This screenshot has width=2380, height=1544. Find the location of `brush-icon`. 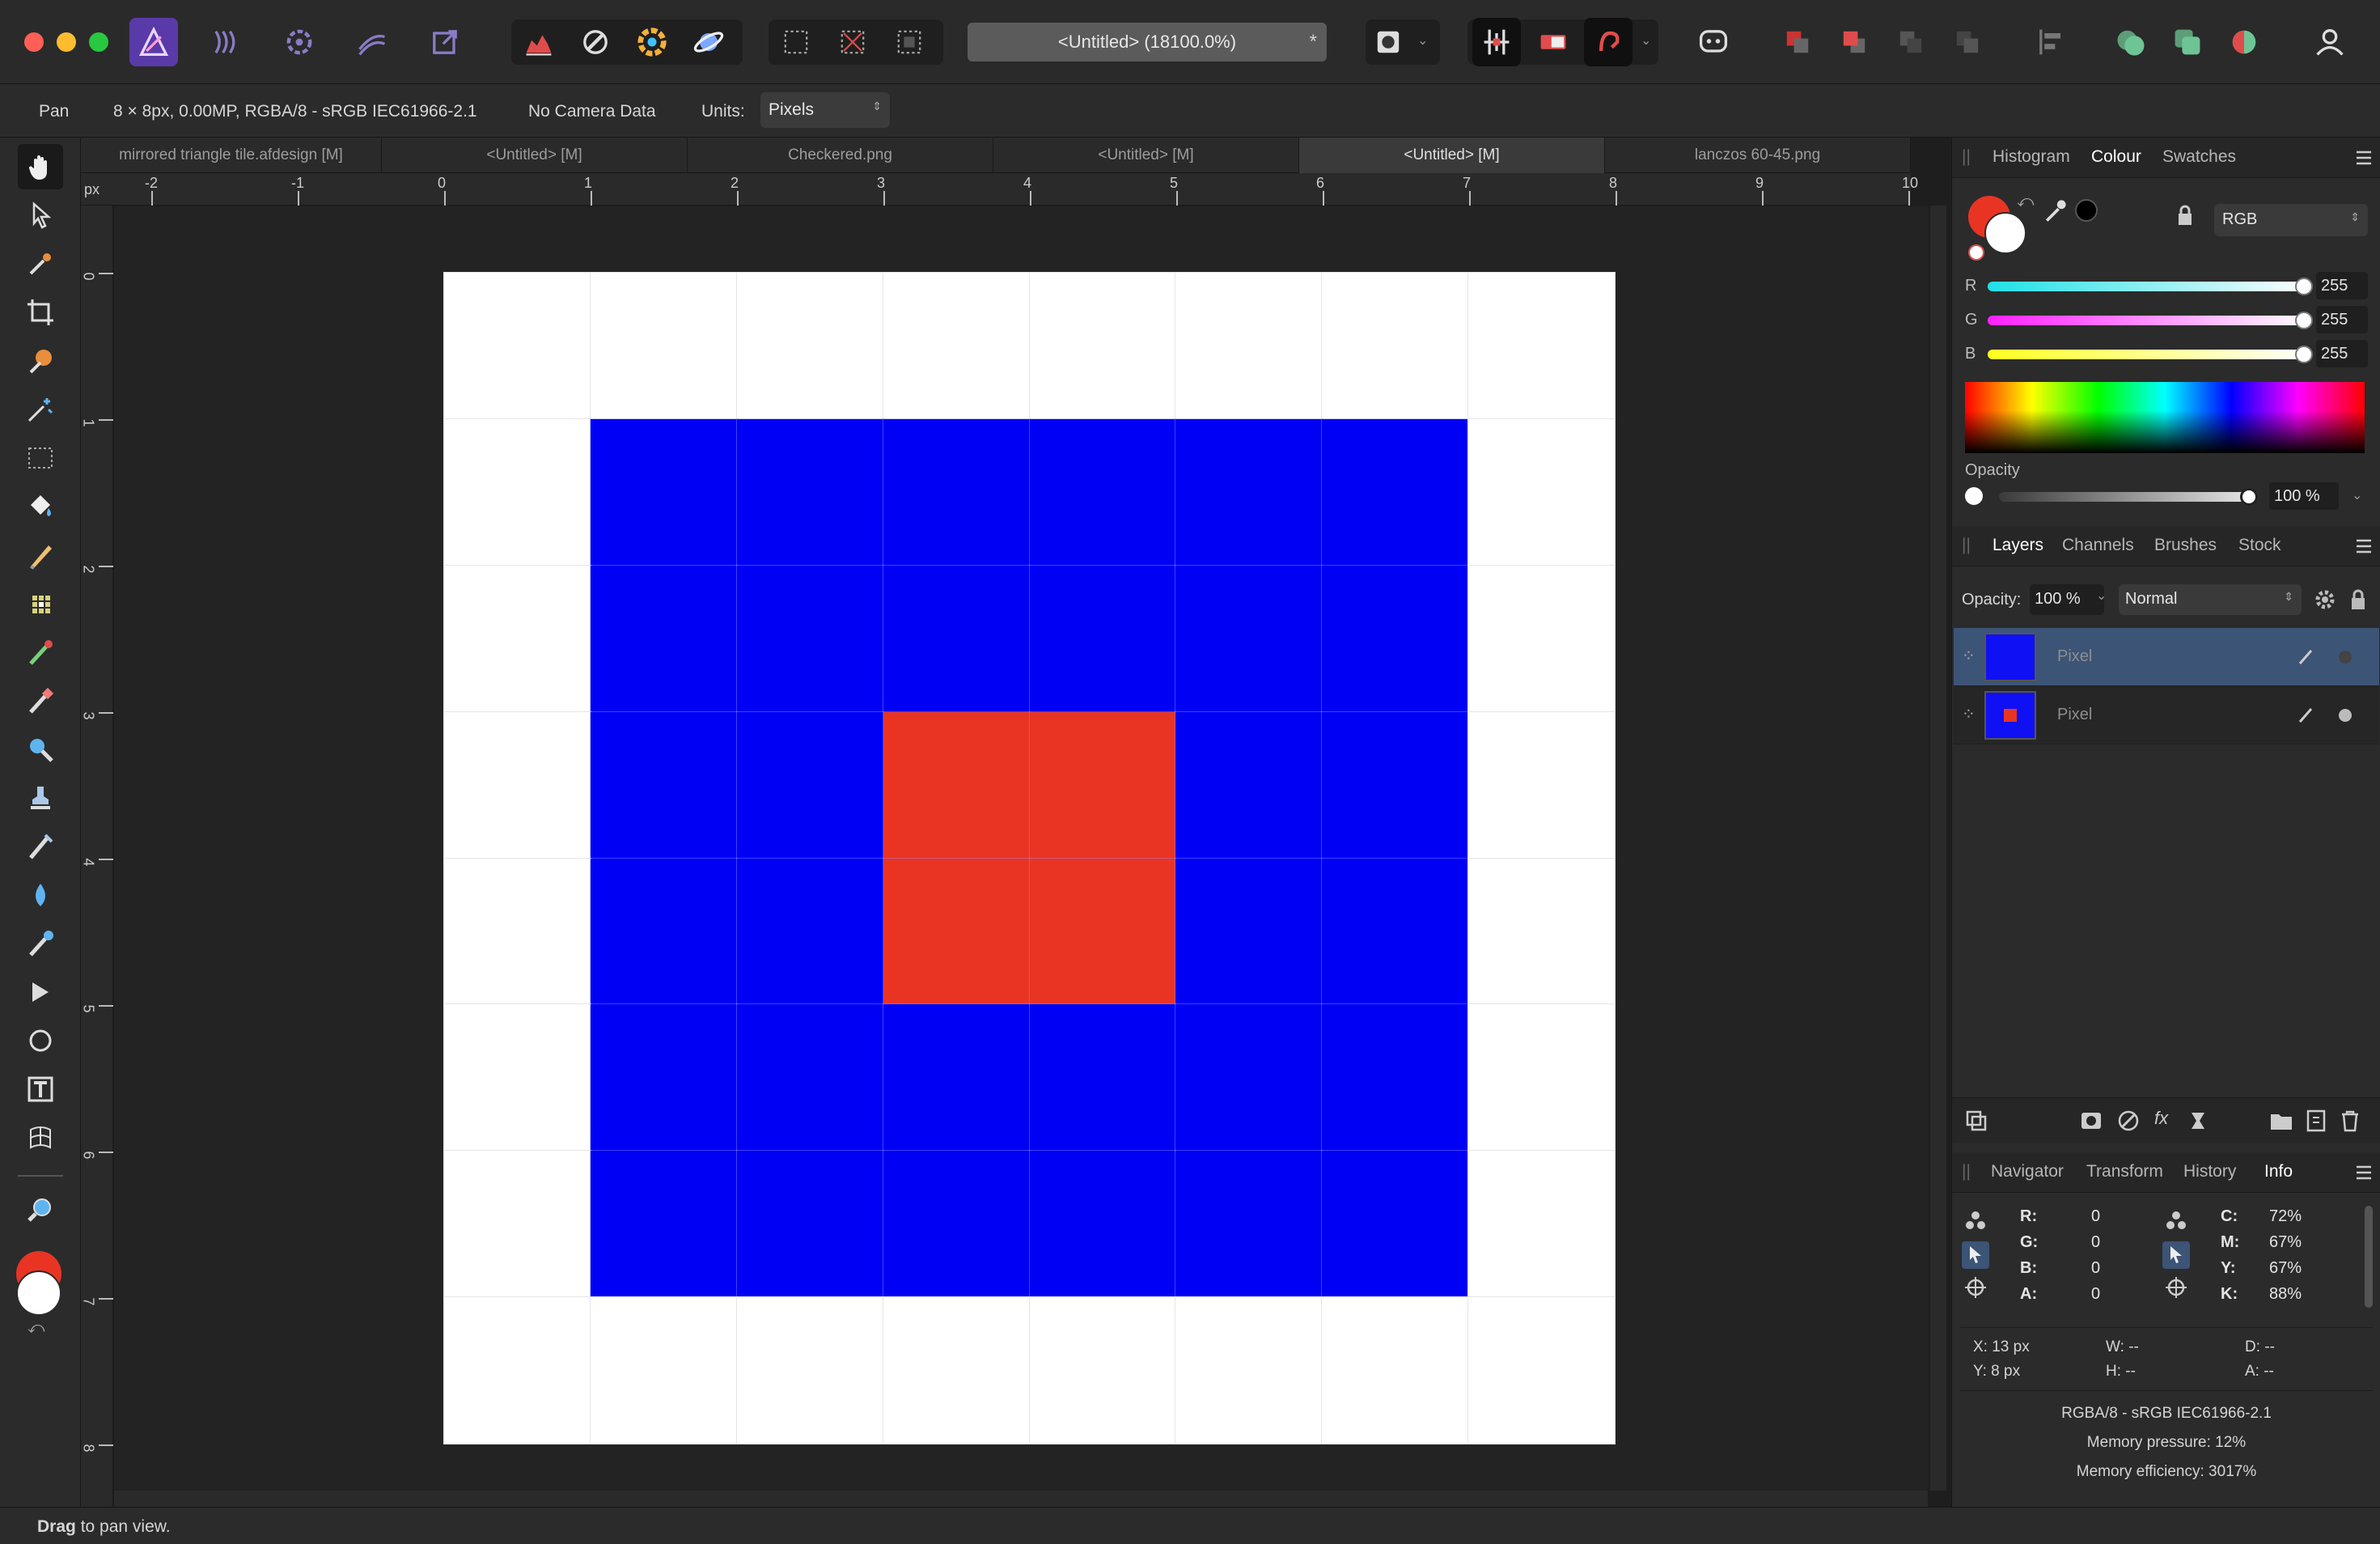

brush-icon is located at coordinates (2306, 657).